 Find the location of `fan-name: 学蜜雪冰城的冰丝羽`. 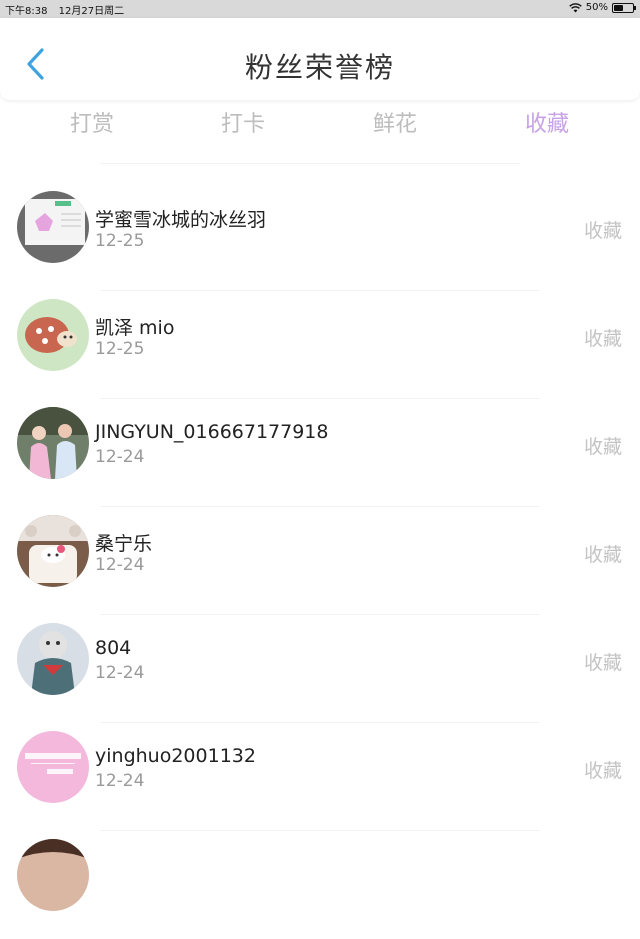

fan-name: 学蜜雪冰城的冰丝羽 is located at coordinates (181, 220).